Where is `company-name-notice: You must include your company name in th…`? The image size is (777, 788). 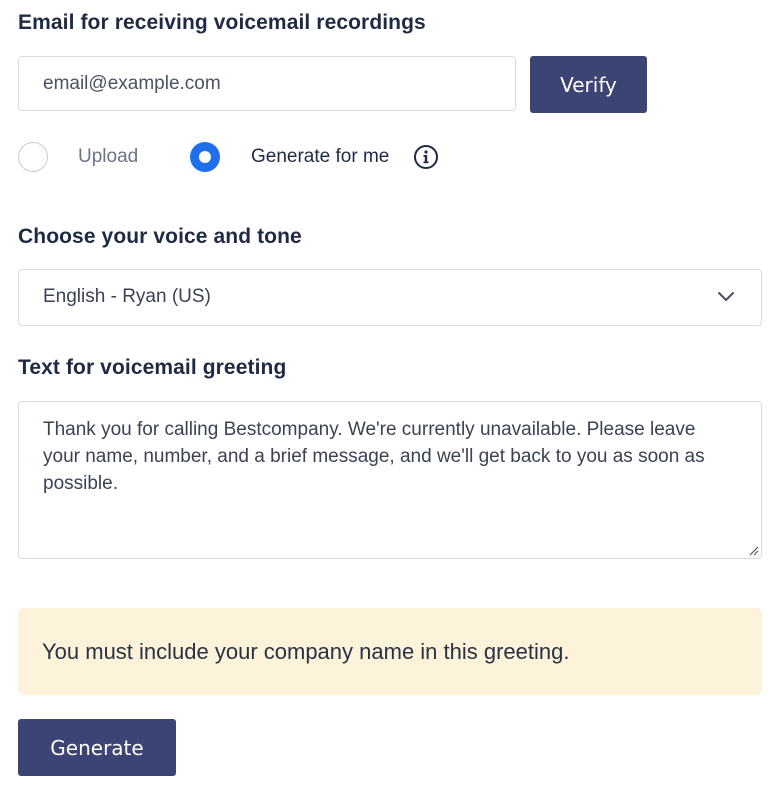
company-name-notice: You must include your company name in th… is located at coordinates (390, 651).